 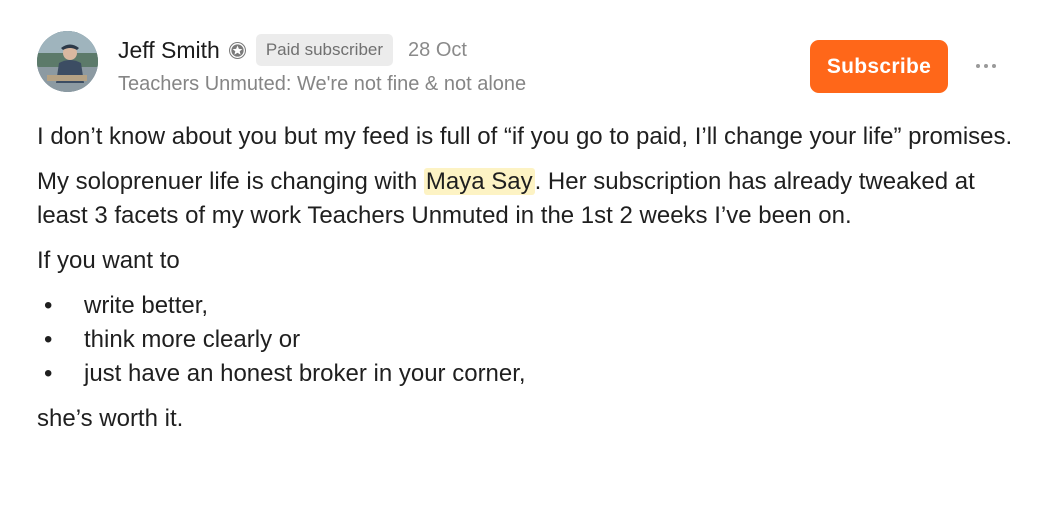 What do you see at coordinates (986, 66) in the screenshot?
I see `more-options-icon` at bounding box center [986, 66].